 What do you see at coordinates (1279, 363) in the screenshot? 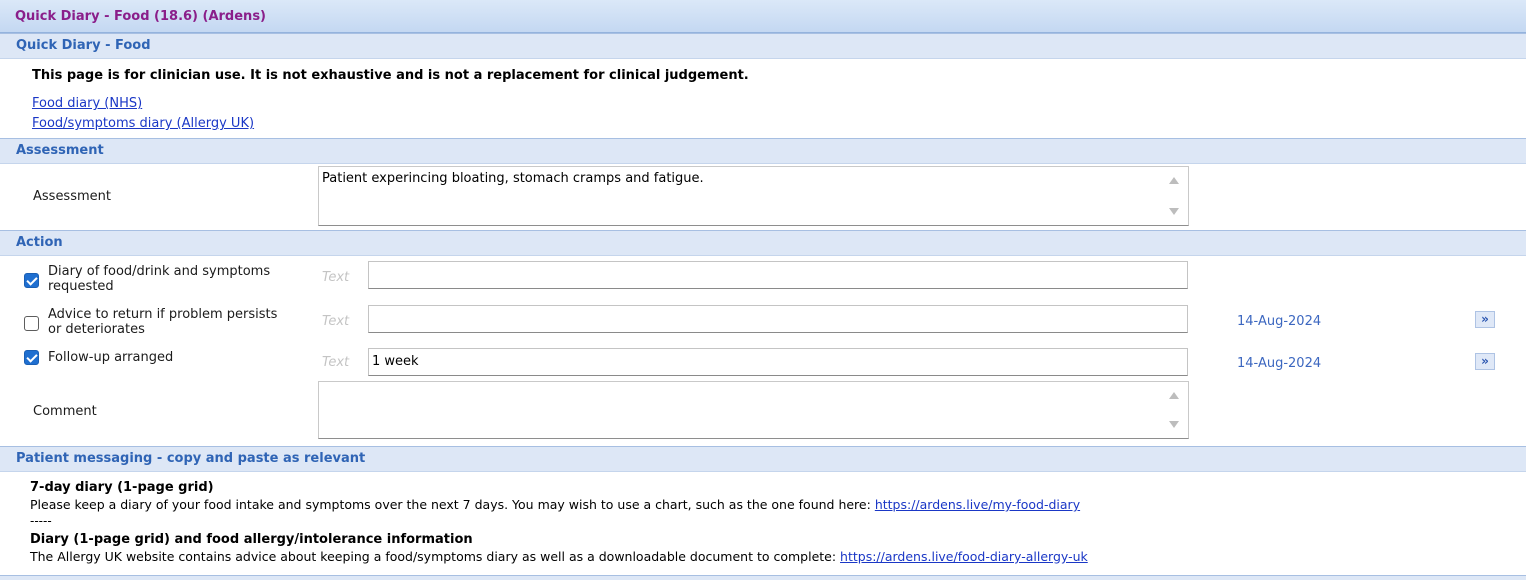
I see `follow-up-date: 14-Aug-2024` at bounding box center [1279, 363].